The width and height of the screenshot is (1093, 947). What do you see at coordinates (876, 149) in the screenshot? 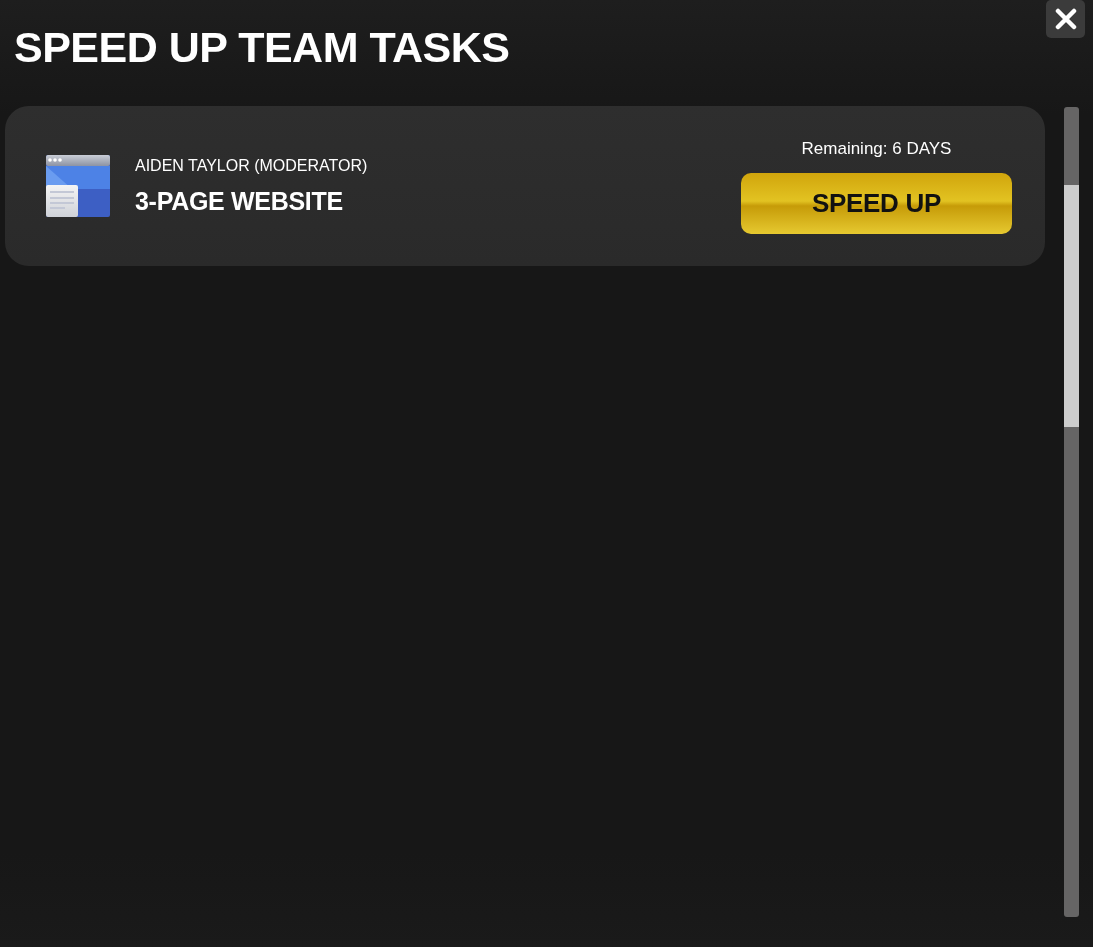
I see `remaining-time: Remaining: 6 DAYS` at bounding box center [876, 149].